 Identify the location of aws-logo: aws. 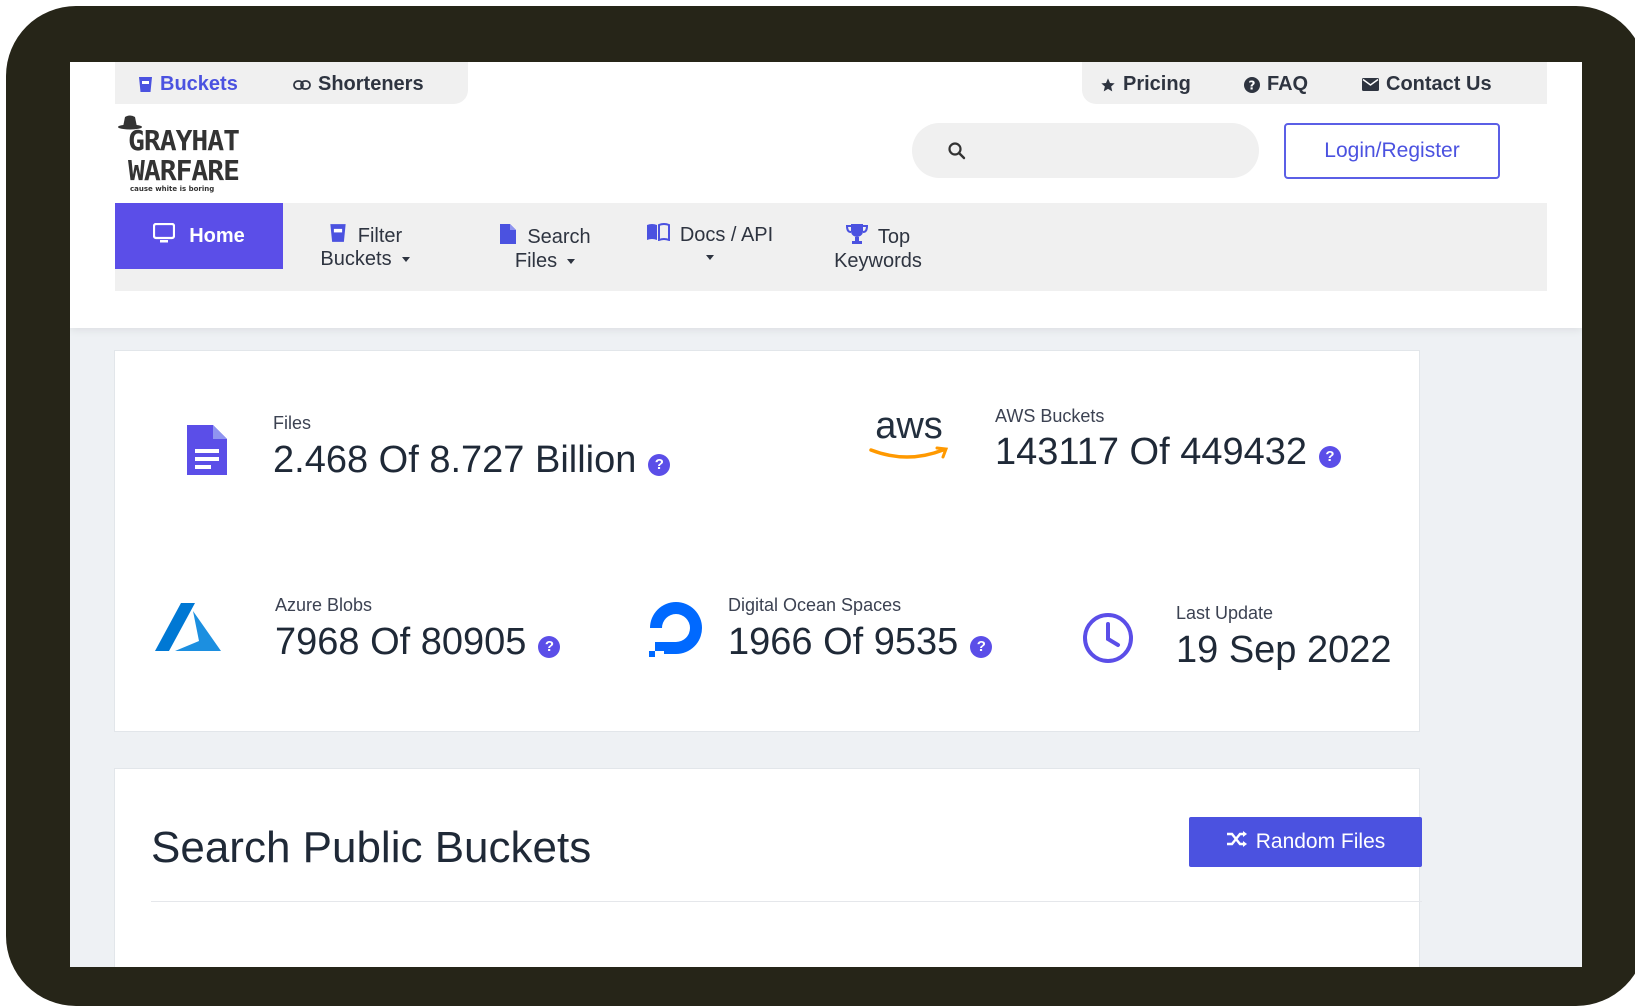
(909, 436).